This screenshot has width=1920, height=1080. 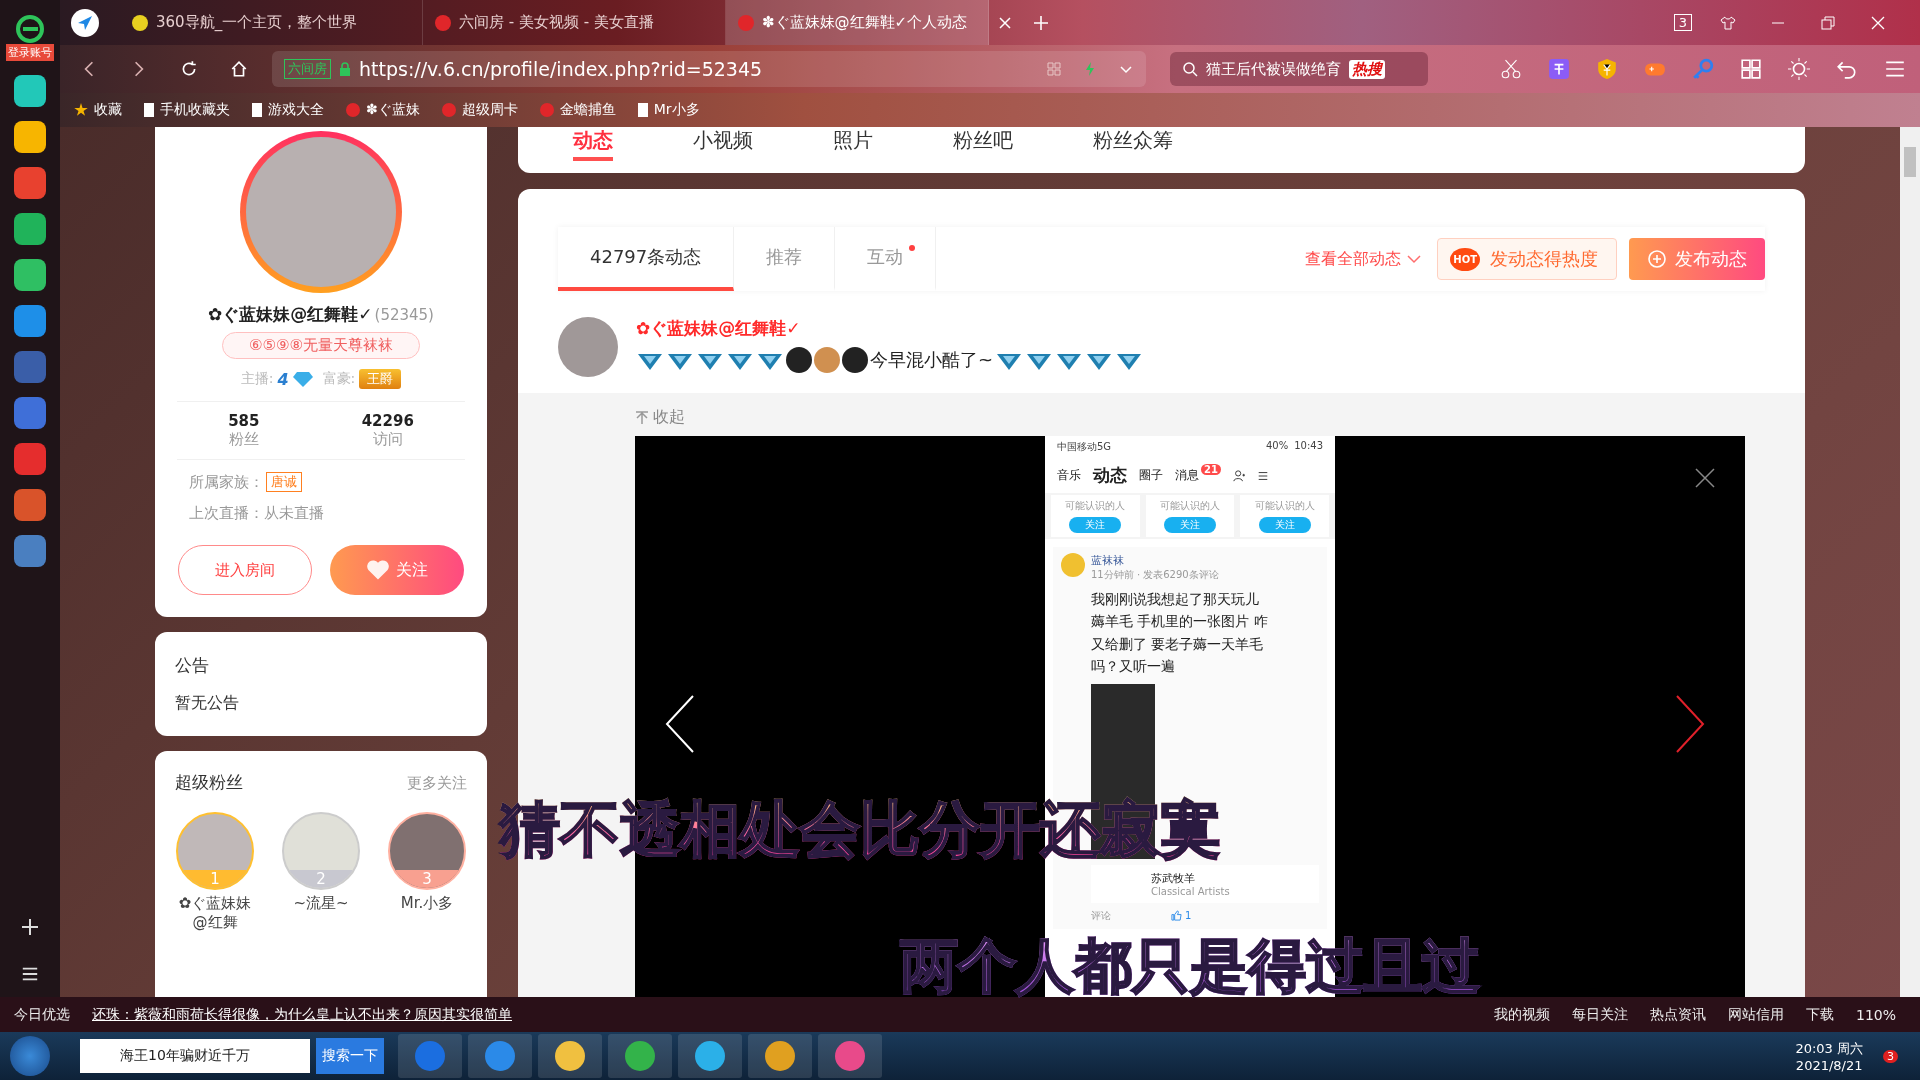 What do you see at coordinates (30, 1056) in the screenshot?
I see `start-button` at bounding box center [30, 1056].